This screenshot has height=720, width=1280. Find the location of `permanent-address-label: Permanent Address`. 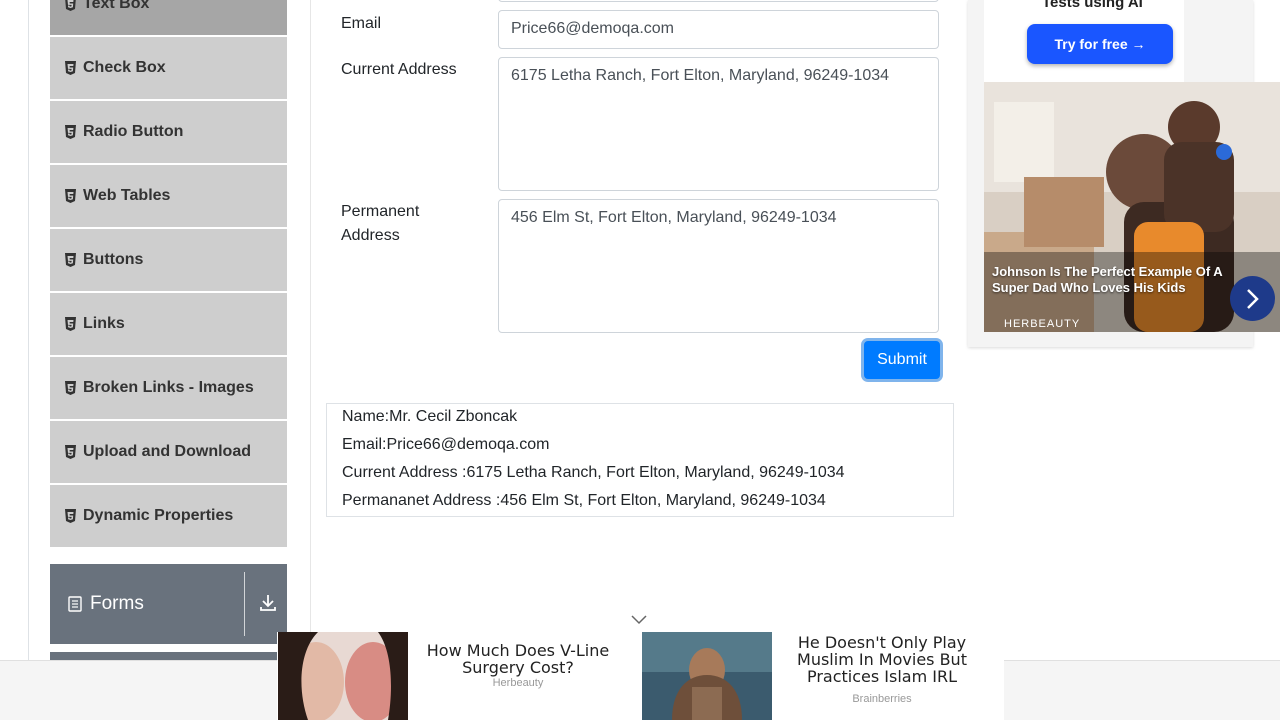

permanent-address-label: Permanent Address is located at coordinates (380, 224).